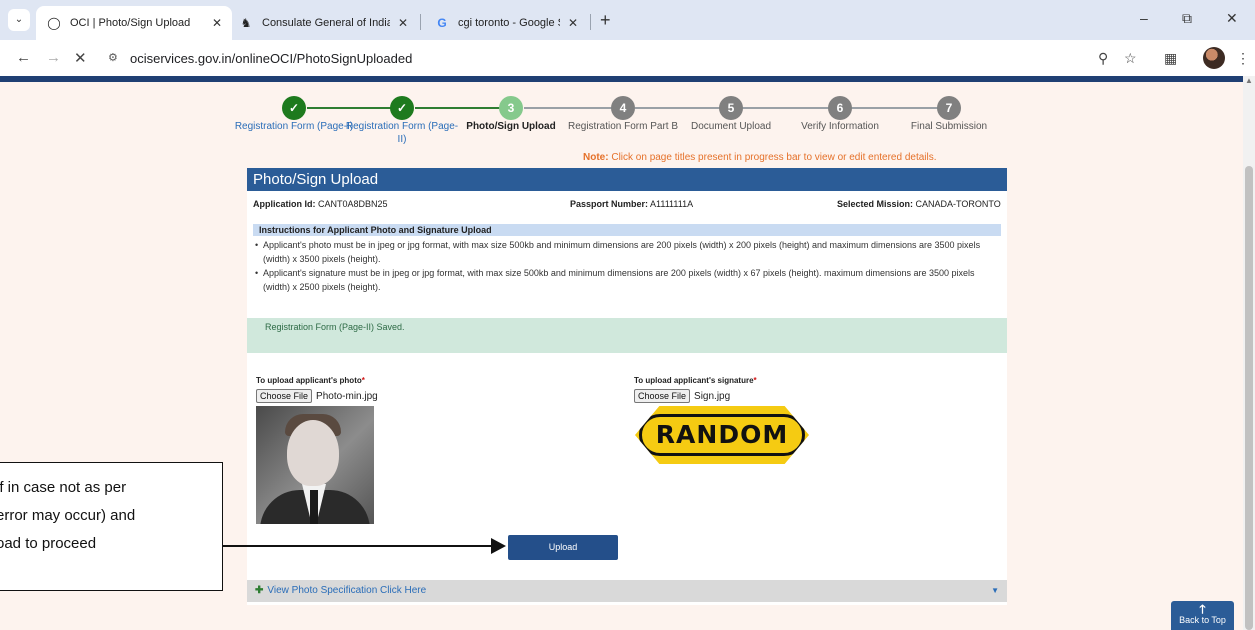 Image resolution: width=1255 pixels, height=630 pixels. Describe the element at coordinates (949, 108) in the screenshot. I see `step-7-circle: 7` at that location.